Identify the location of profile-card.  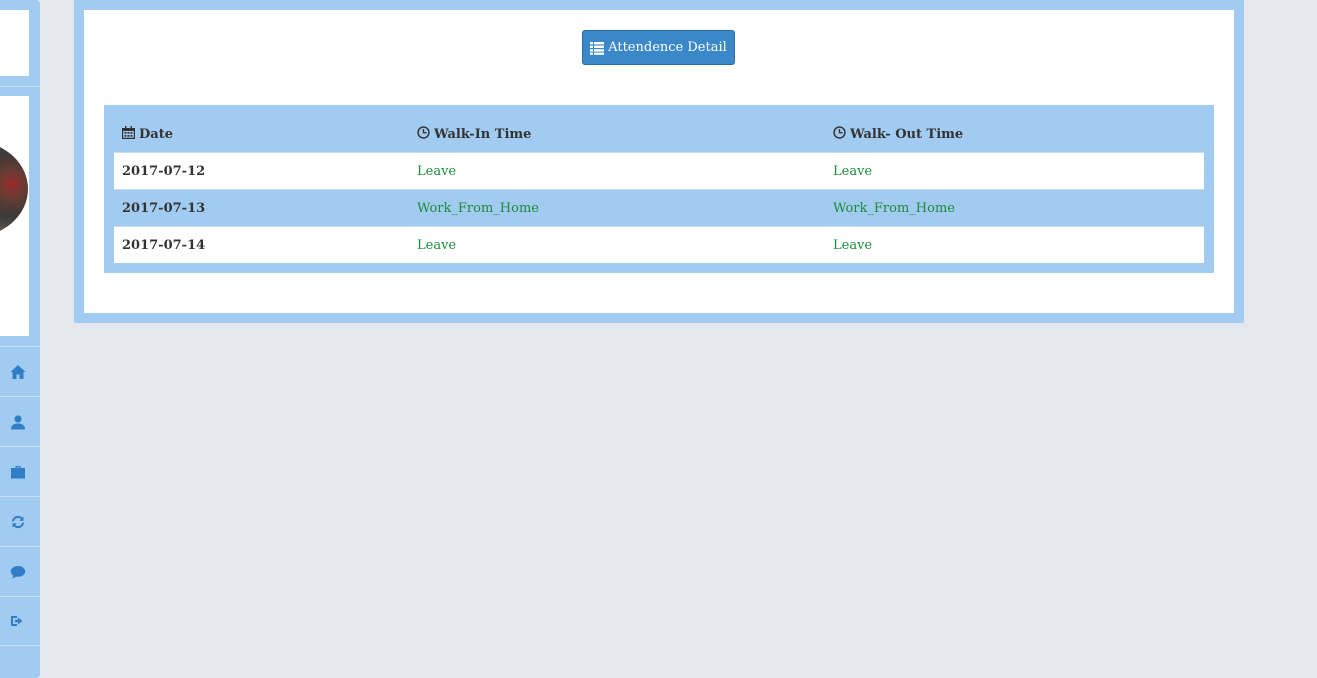
(14, 216).